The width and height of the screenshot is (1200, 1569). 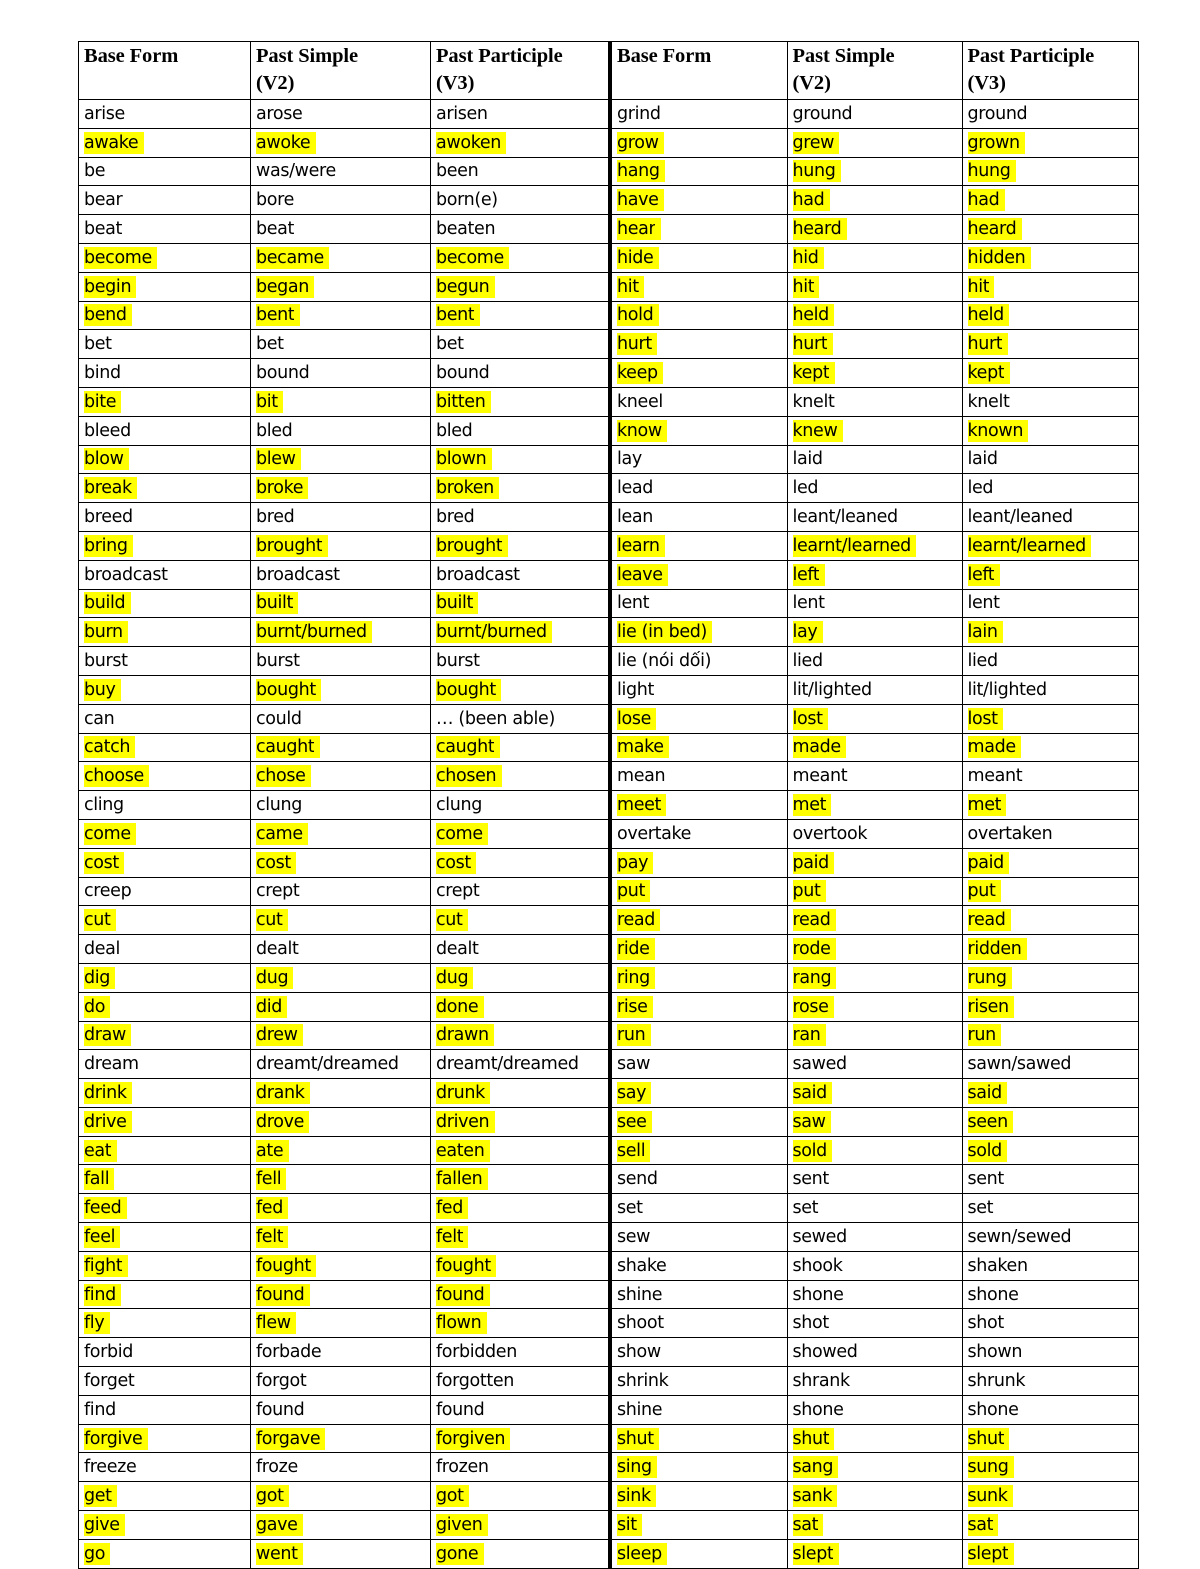 What do you see at coordinates (107, 430) in the screenshot?
I see `verb-text: bleed` at bounding box center [107, 430].